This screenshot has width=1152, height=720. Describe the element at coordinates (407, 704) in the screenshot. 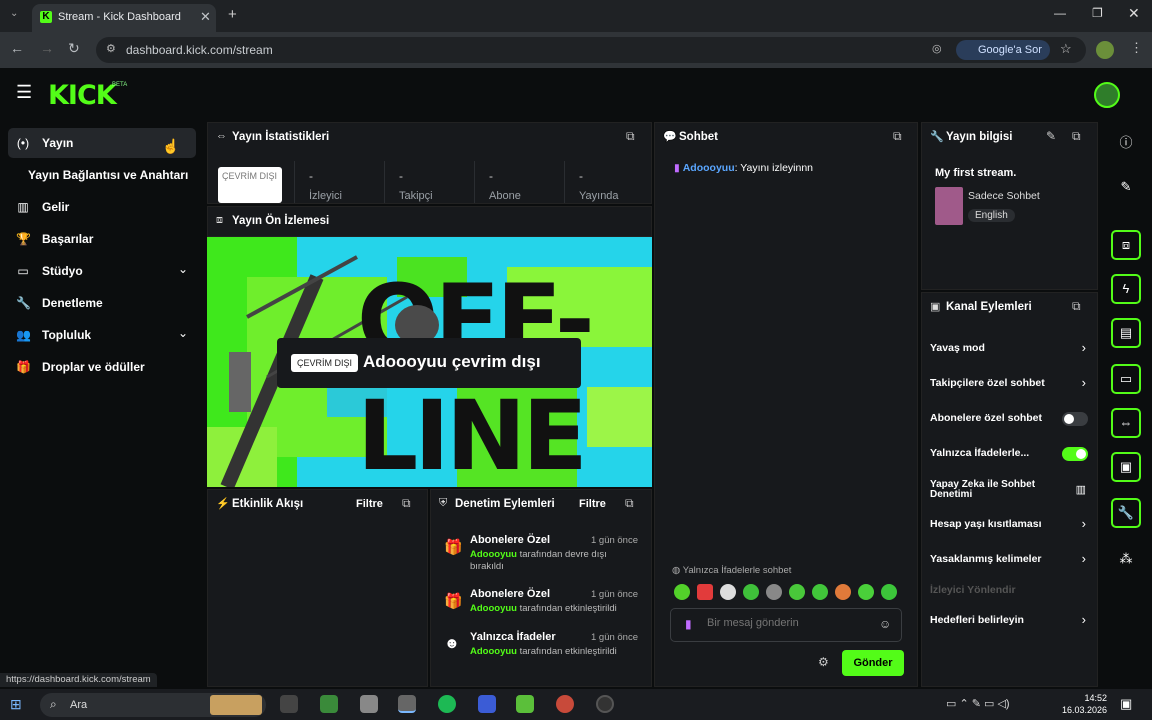

I see `chrome-icon` at that location.